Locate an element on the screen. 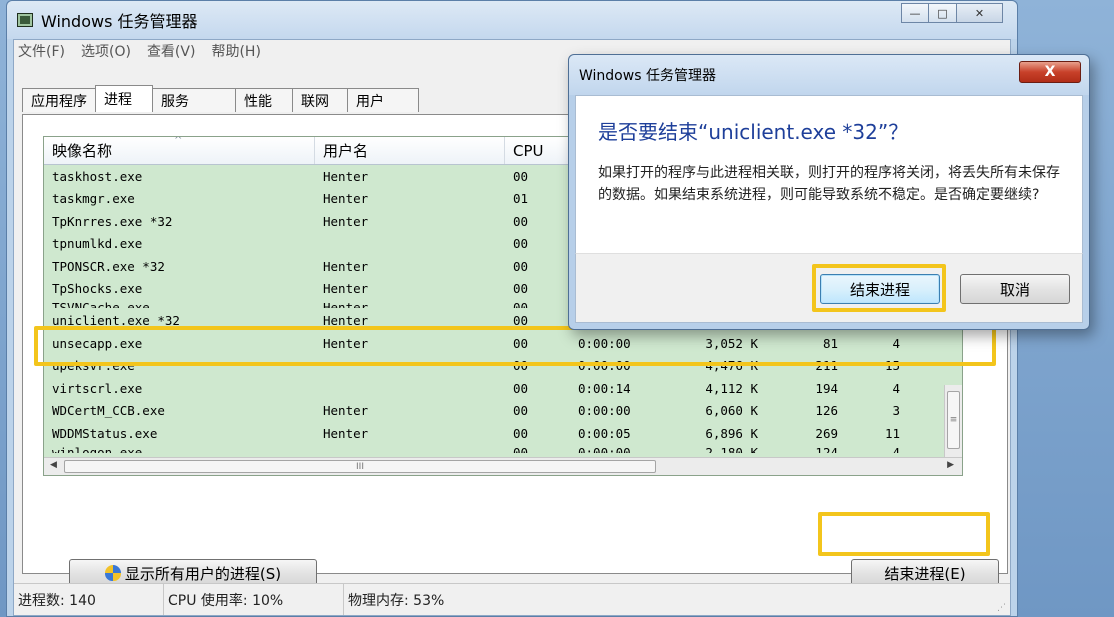  resize-grip-icon: ⋰ is located at coordinates (1001, 608).